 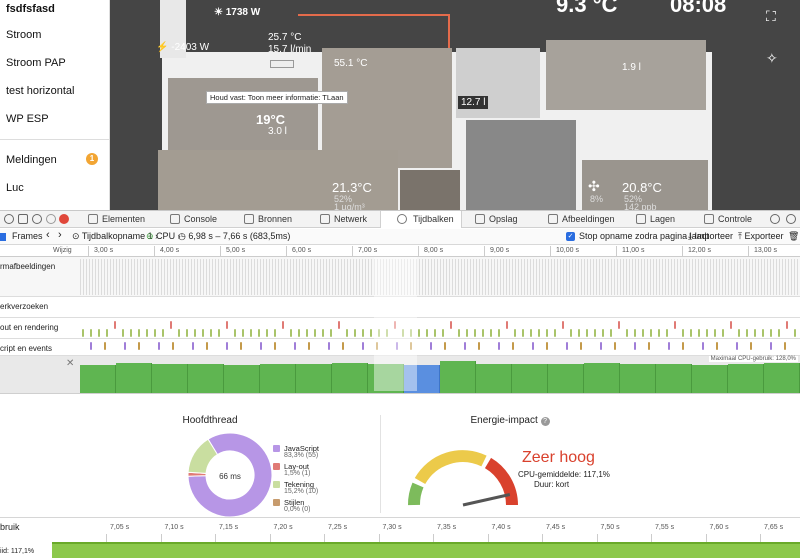 What do you see at coordinates (709, 219) in the screenshot?
I see `audit-icon` at bounding box center [709, 219].